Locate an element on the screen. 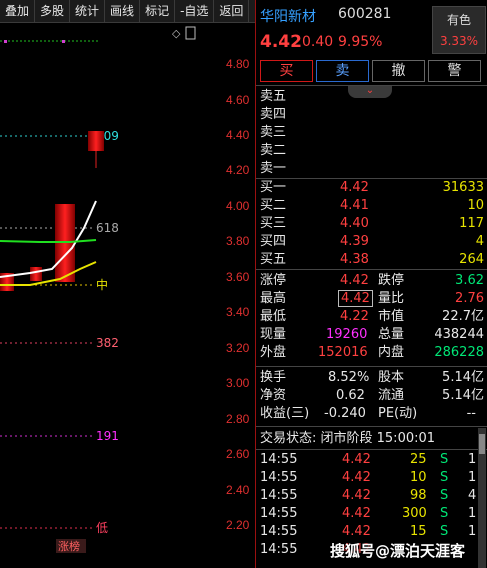 The width and height of the screenshot is (487, 568). price-tick: 2.60 is located at coordinates (238, 454).